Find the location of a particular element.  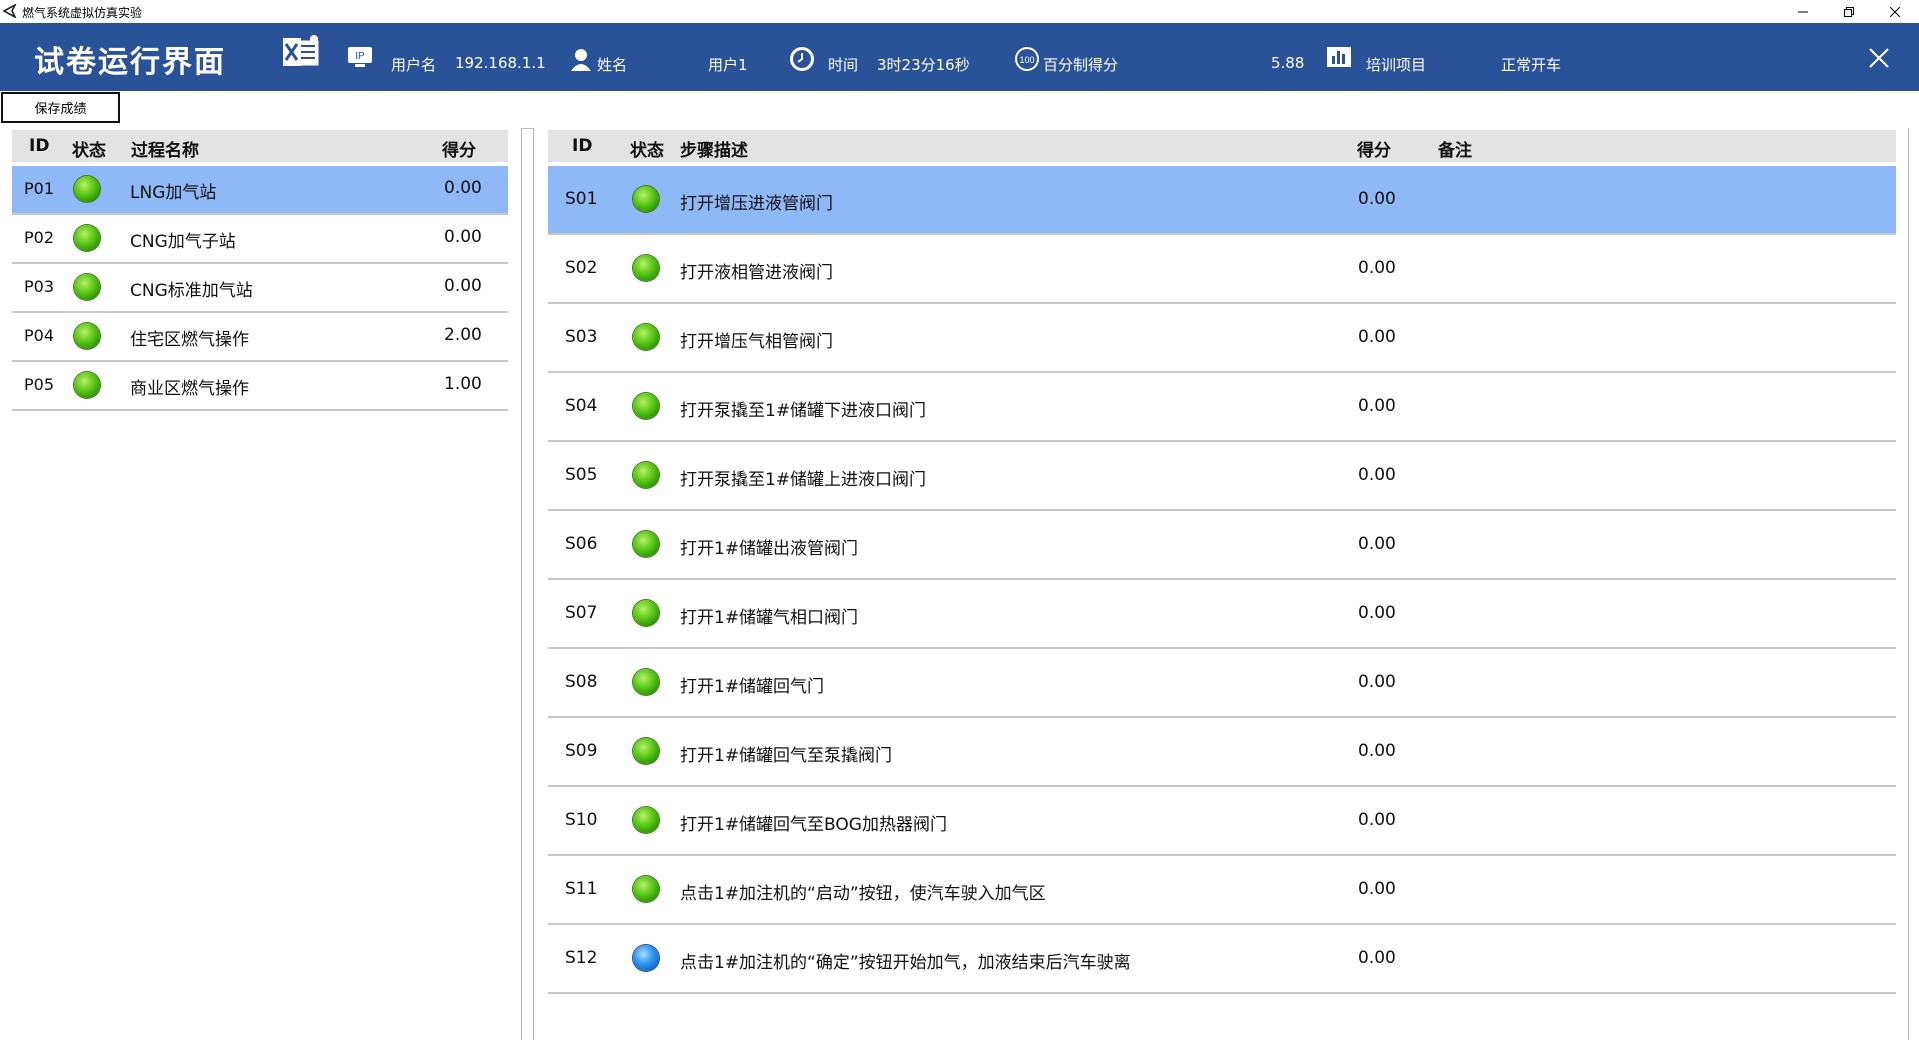

step-id: S07 is located at coordinates (581, 613).